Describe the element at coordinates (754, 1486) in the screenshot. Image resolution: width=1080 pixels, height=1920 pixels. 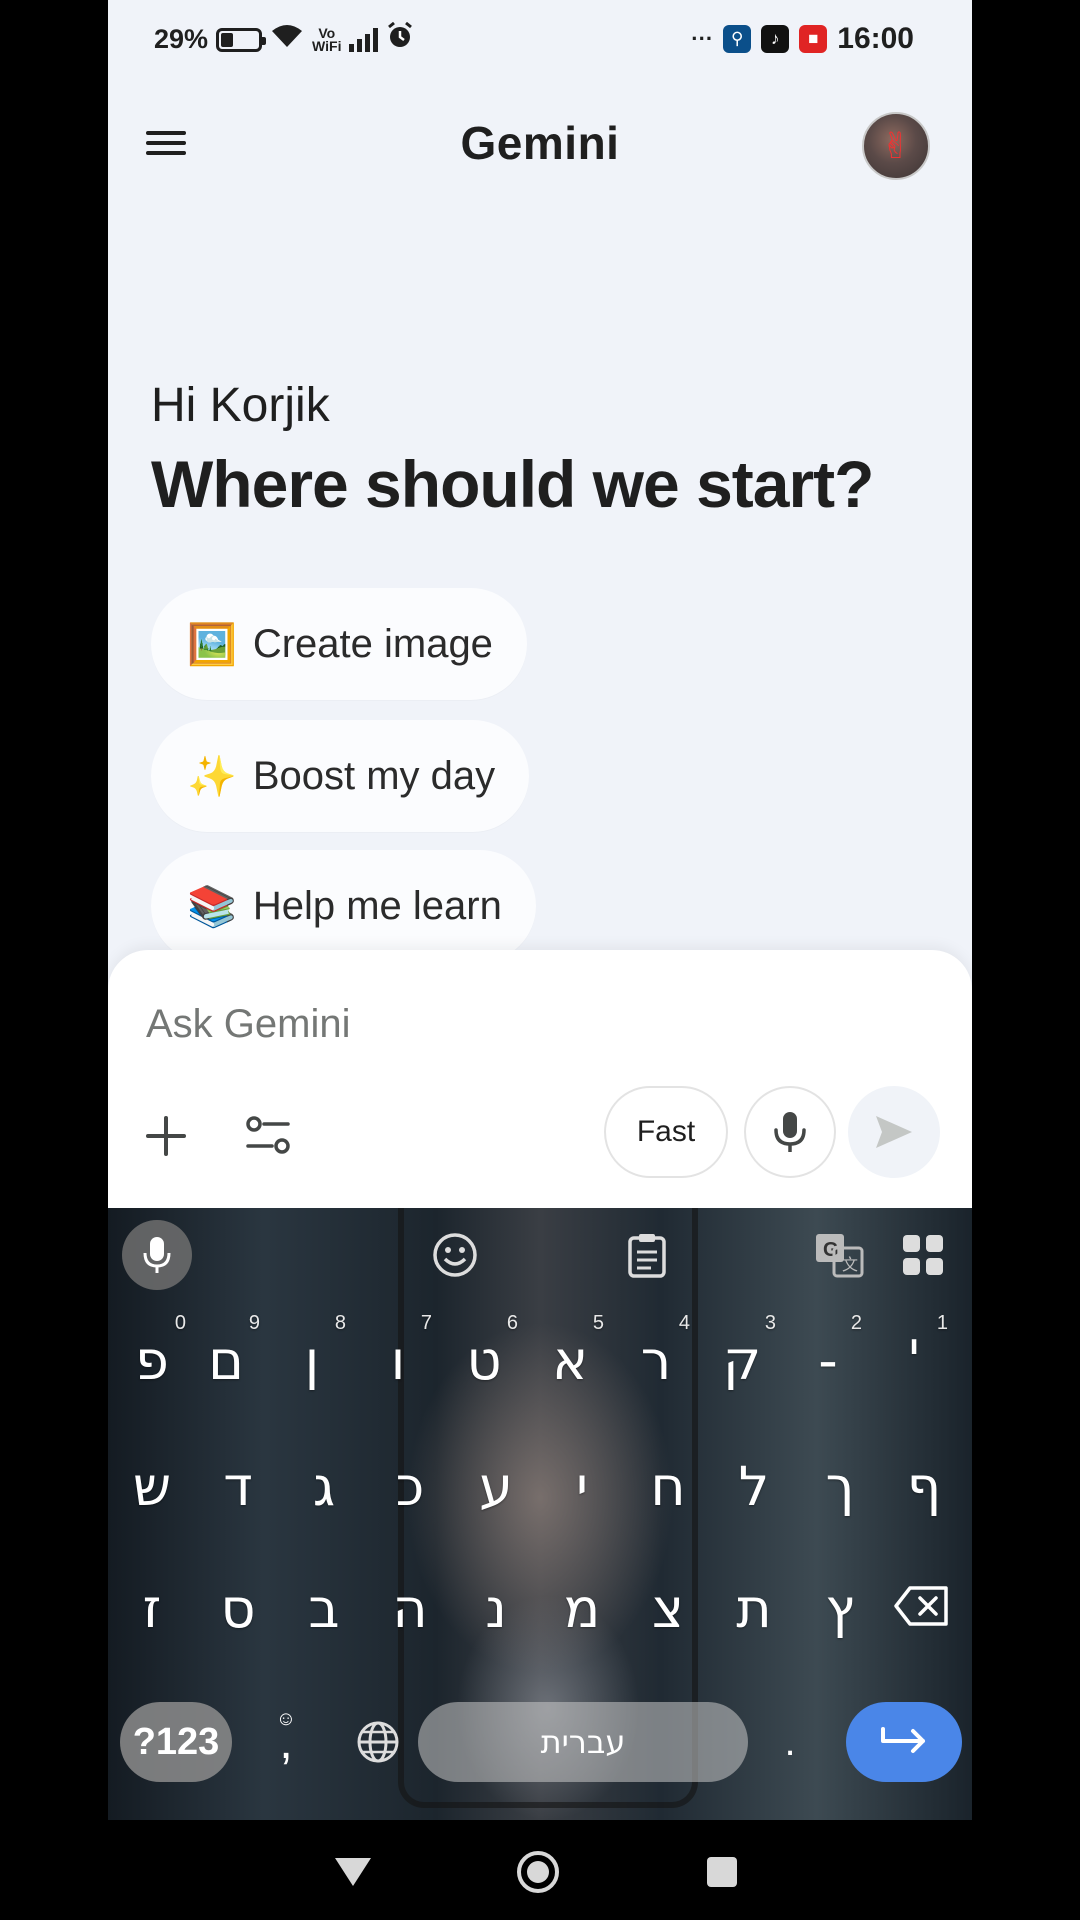
I see `key: ל` at that location.